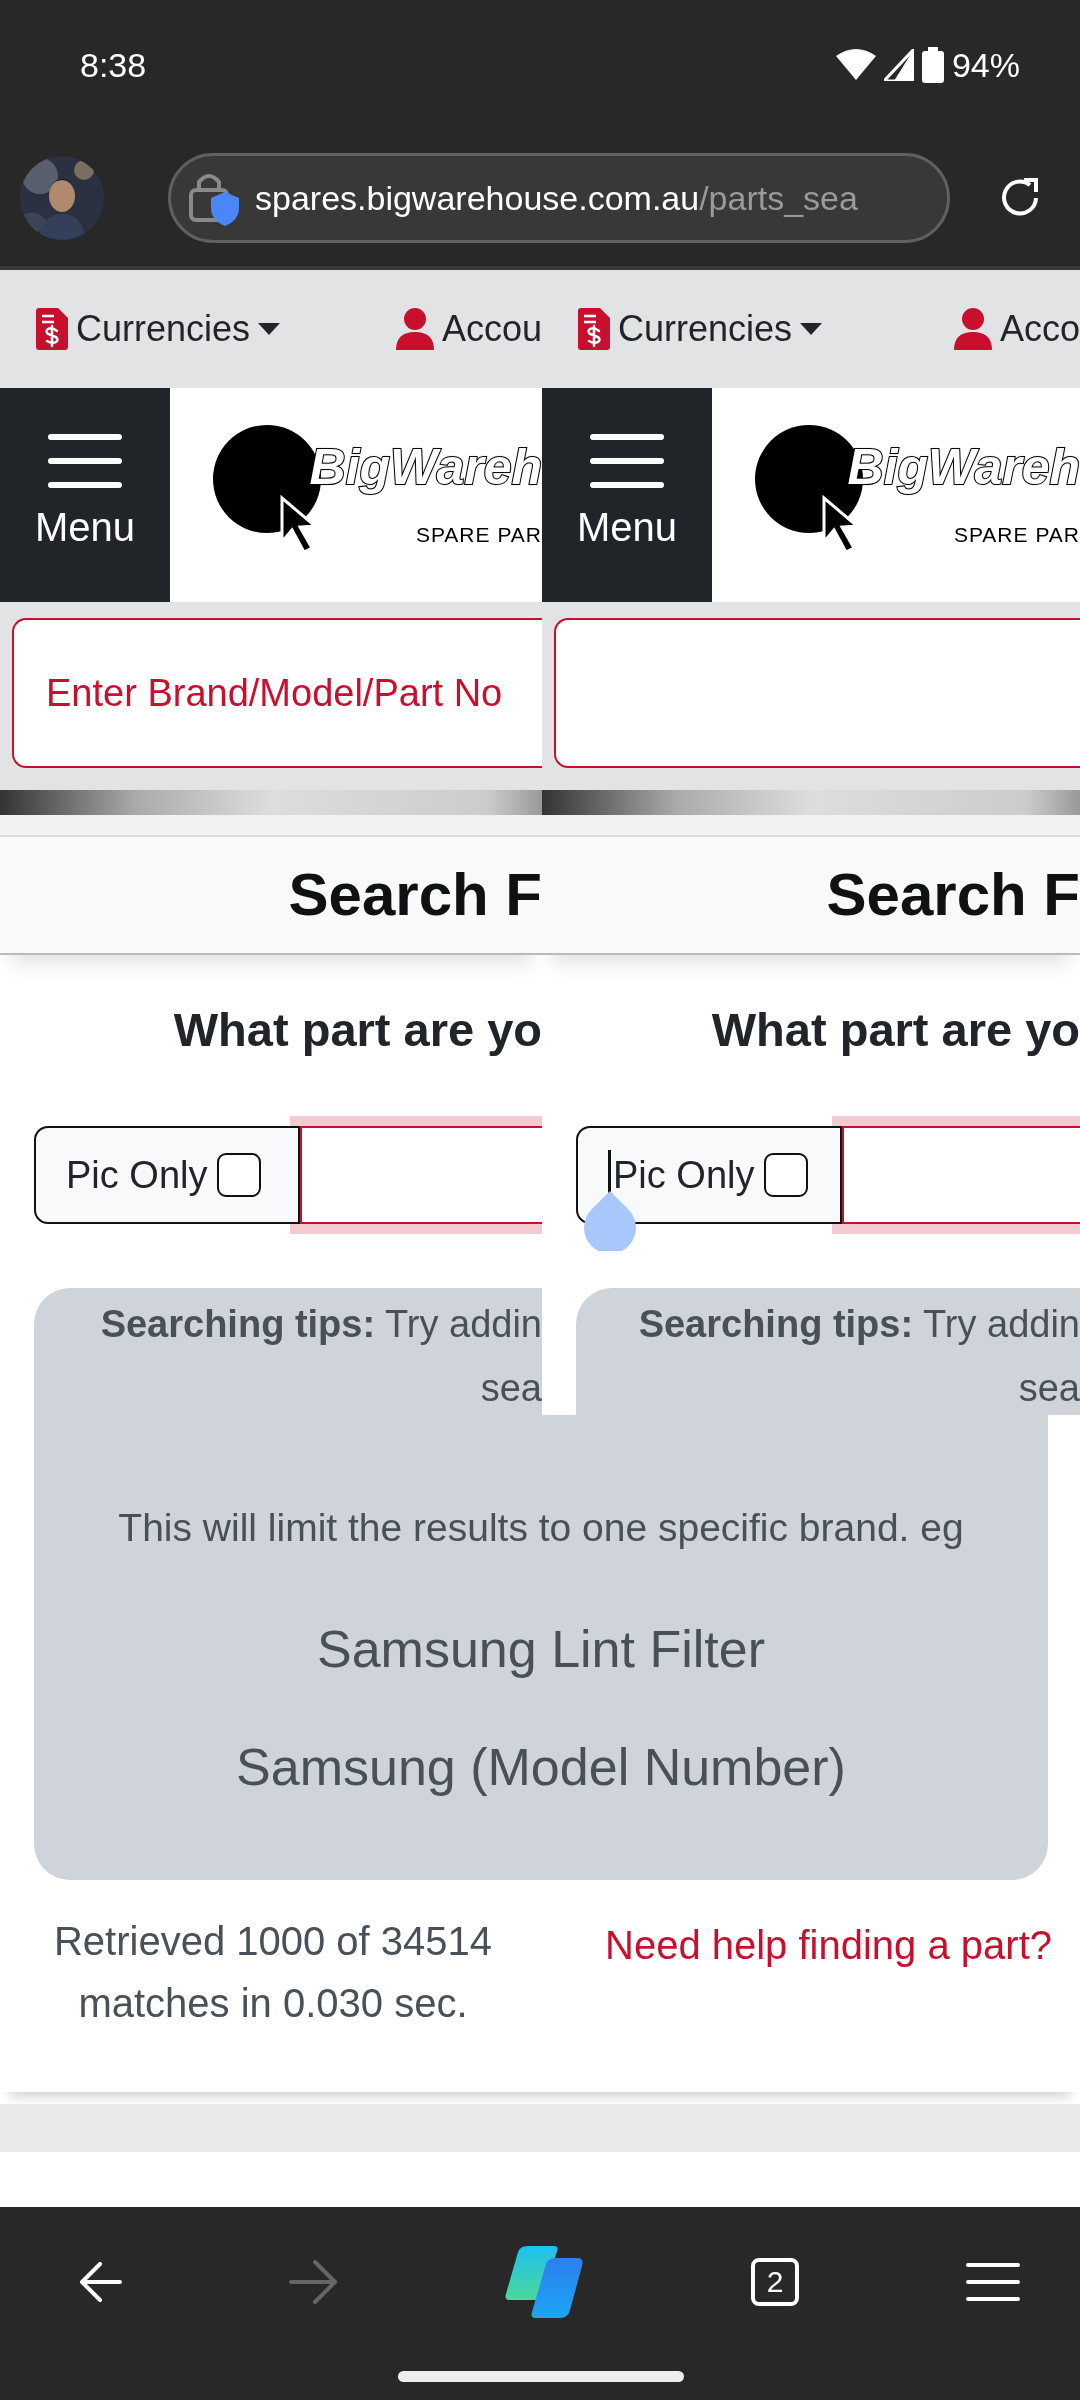 The image size is (1080, 2400). I want to click on example-search: Samsung (Model Number), so click(541, 1767).